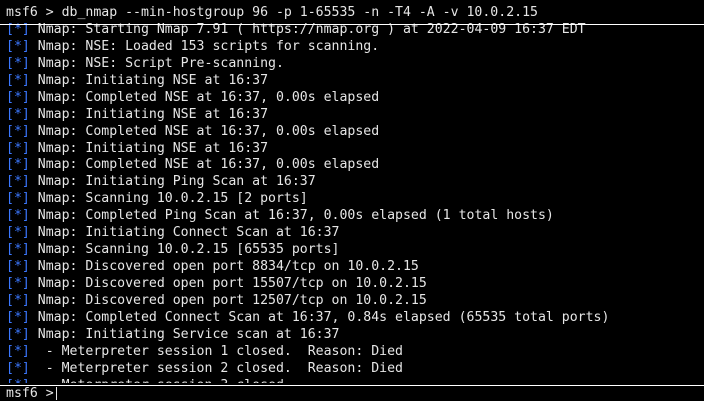 The image size is (706, 401). Describe the element at coordinates (161, 380) in the screenshot. I see `log-message: - Meterpreter session 3 closed.` at that location.